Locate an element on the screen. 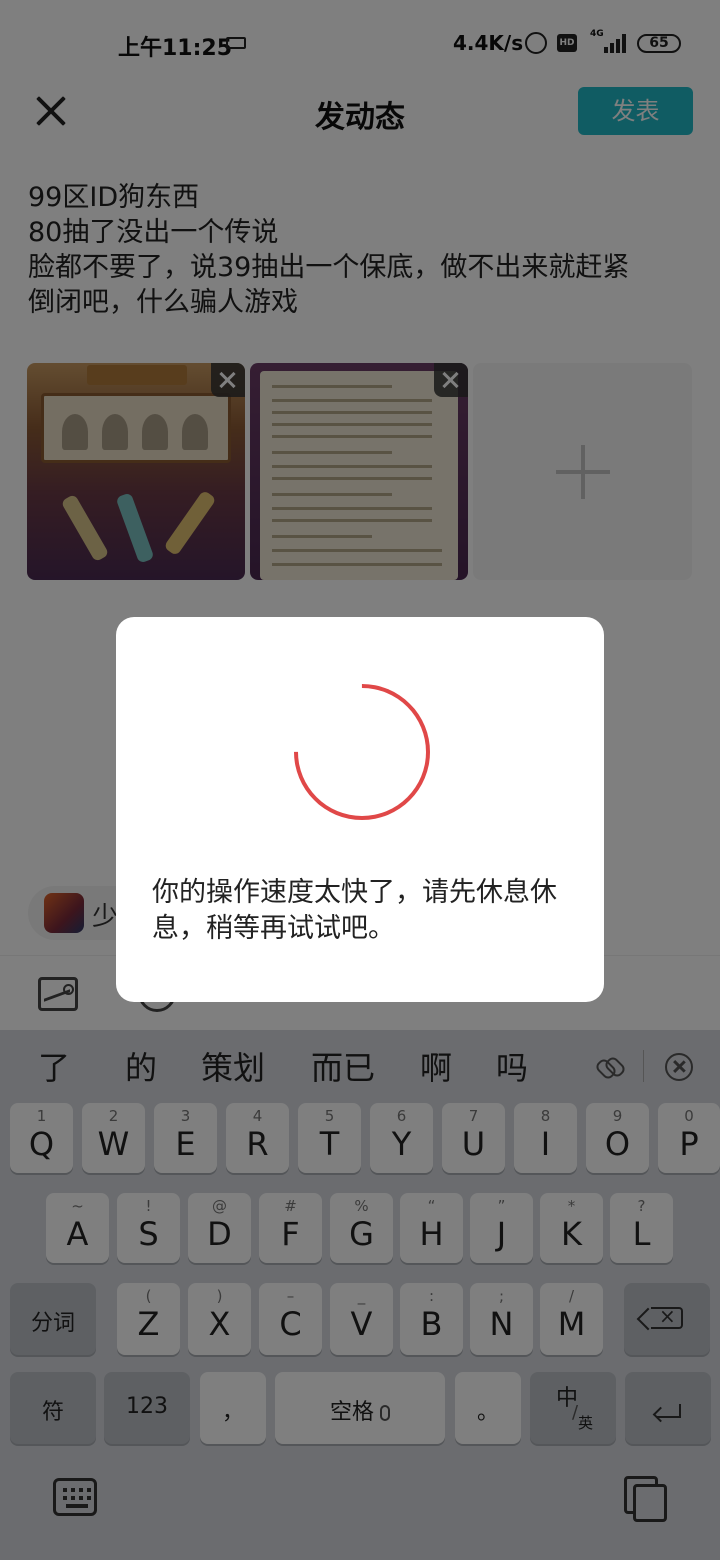 The height and width of the screenshot is (1560, 720). dialog-message: 你的操作速度太快了，请先休息休息，稍等再试试吧。 is located at coordinates (354, 910).